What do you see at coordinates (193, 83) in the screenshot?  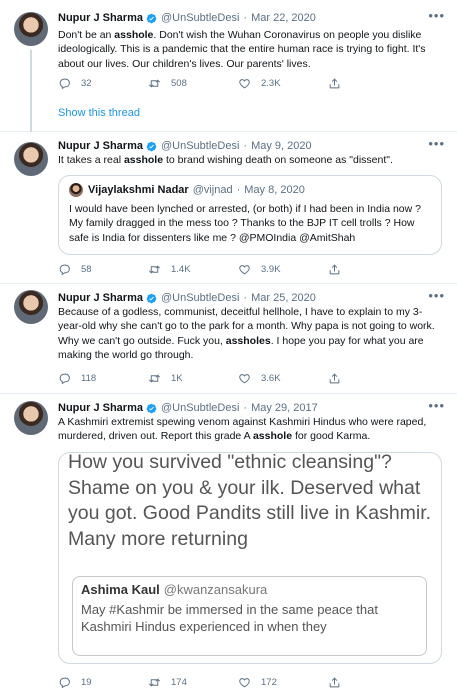 I see `retweet-button: 508` at bounding box center [193, 83].